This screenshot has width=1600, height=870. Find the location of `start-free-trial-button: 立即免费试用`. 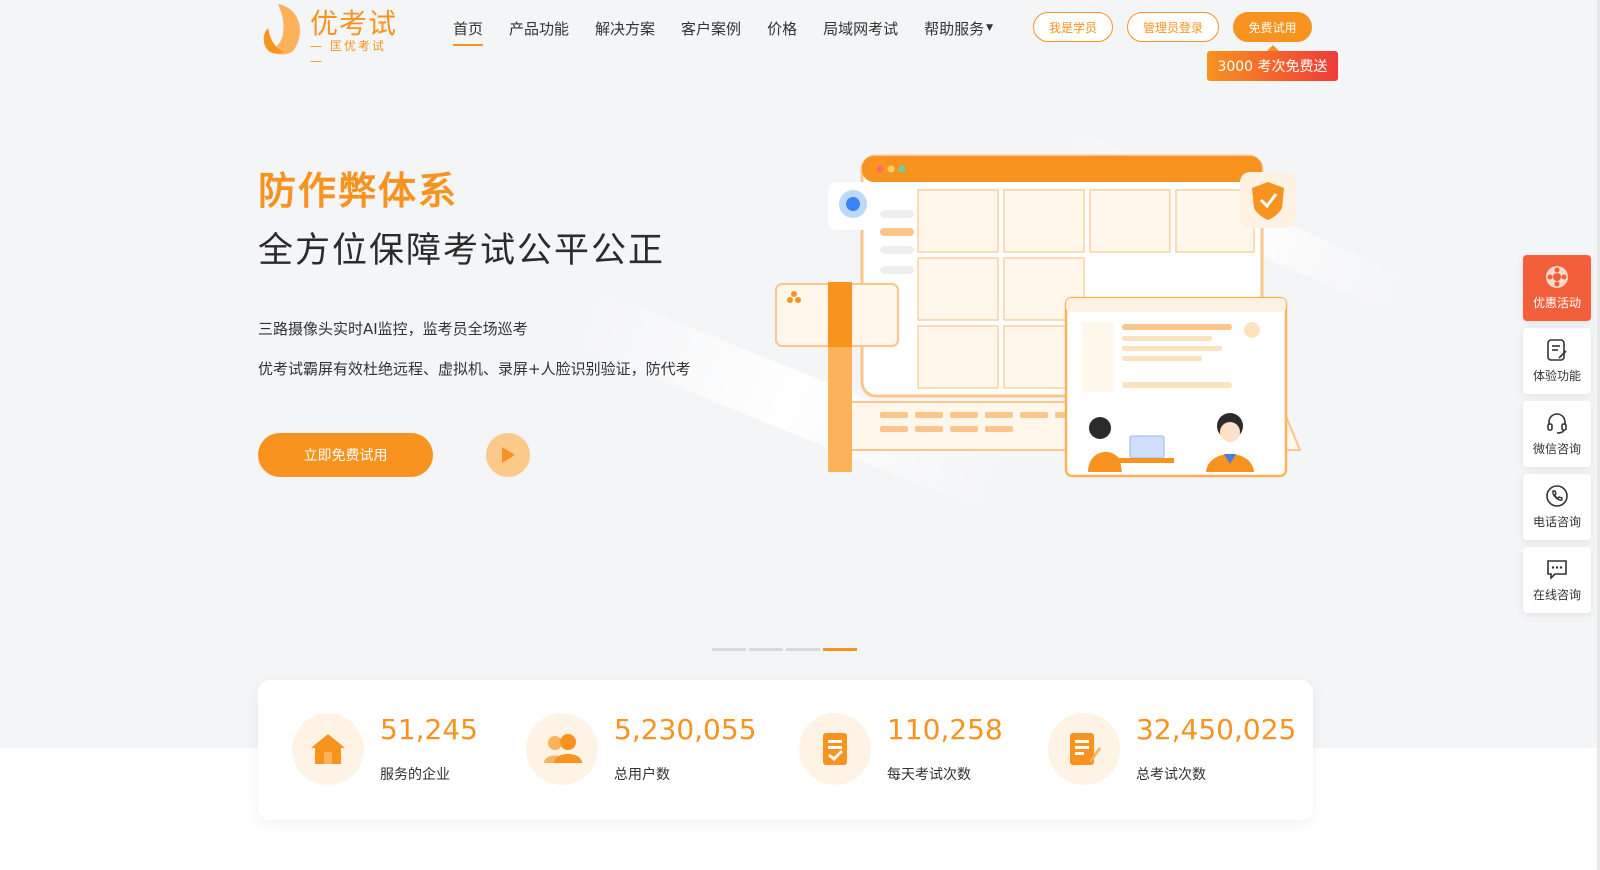

start-free-trial-button: 立即免费试用 is located at coordinates (345, 455).